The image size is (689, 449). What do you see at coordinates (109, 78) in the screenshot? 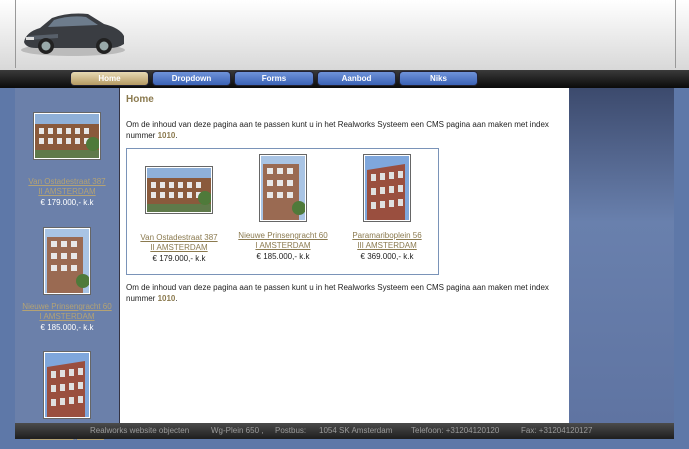
I see `nav-tab-home: Home` at bounding box center [109, 78].